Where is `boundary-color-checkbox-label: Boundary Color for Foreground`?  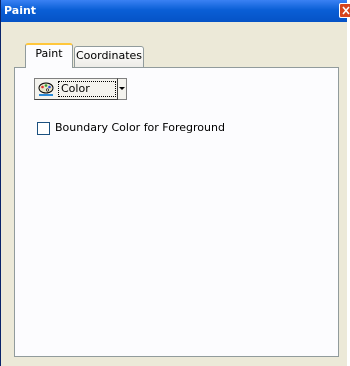 boundary-color-checkbox-label: Boundary Color for Foreground is located at coordinates (140, 127).